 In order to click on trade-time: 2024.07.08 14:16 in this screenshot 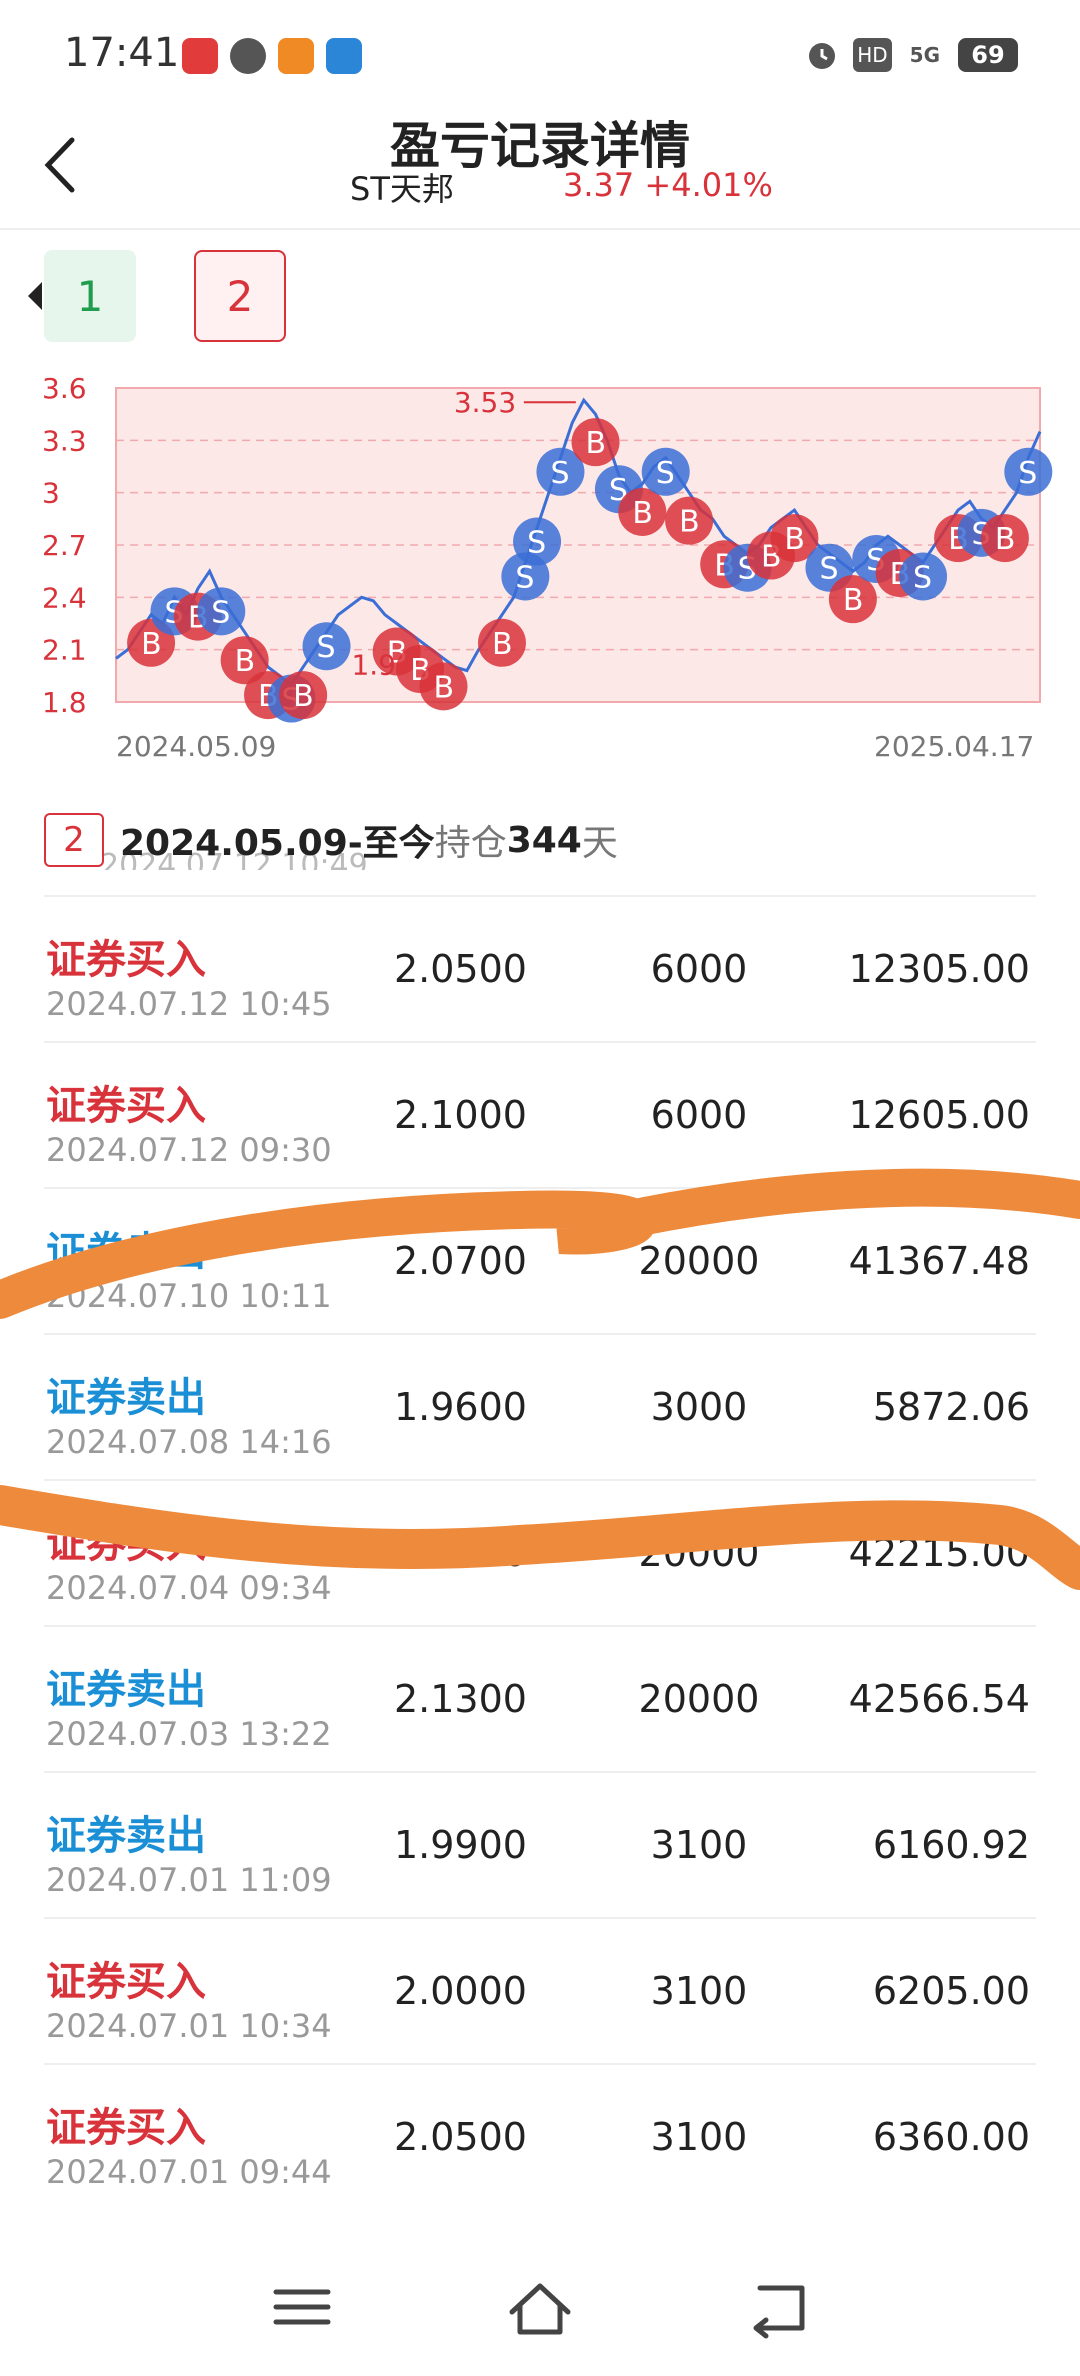, I will do `click(189, 1442)`.